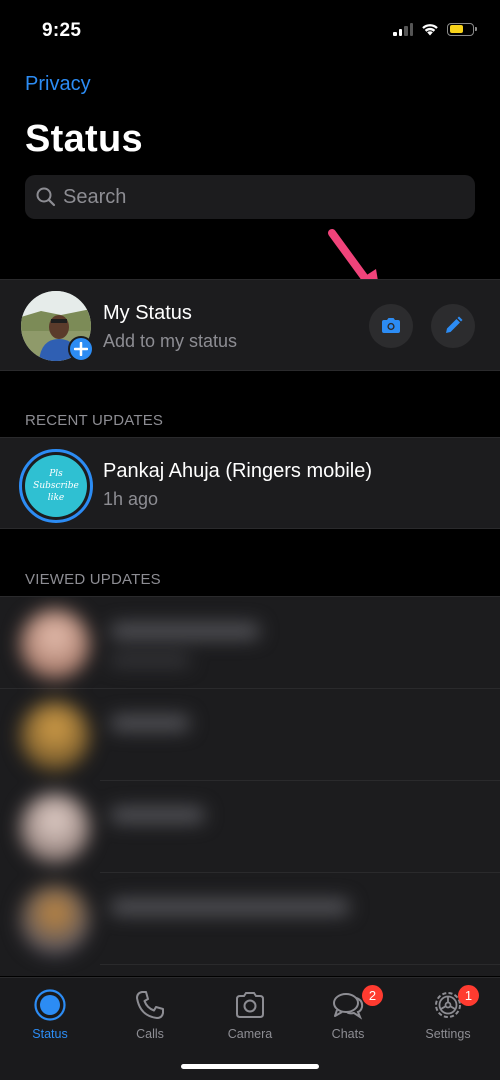  What do you see at coordinates (250, 325) in the screenshot?
I see `my-status-row: My Status Add to my status` at bounding box center [250, 325].